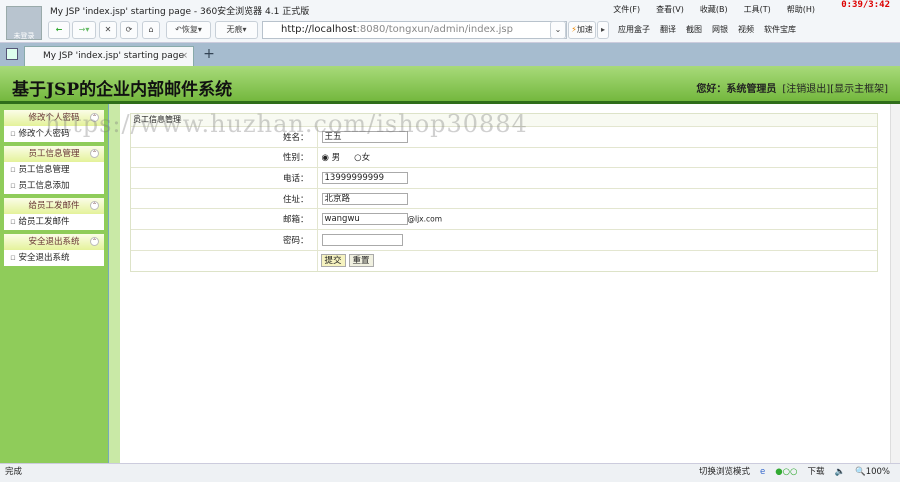  I want to click on screenshot-button: 截图, so click(694, 29).